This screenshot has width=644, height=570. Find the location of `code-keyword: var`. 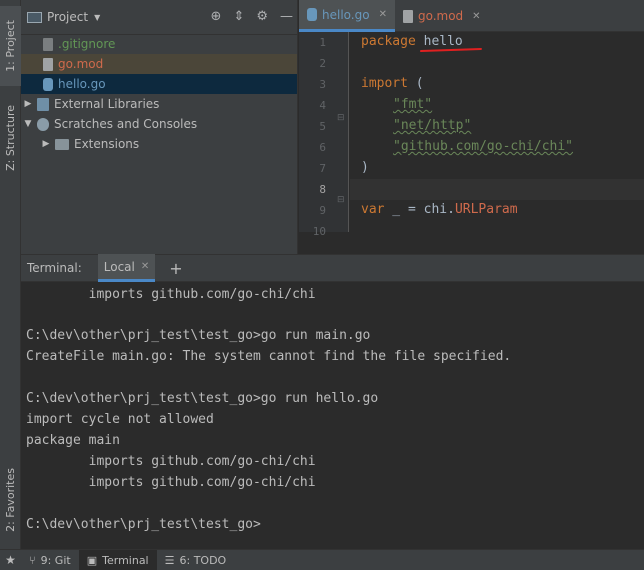

code-keyword: var is located at coordinates (373, 209).